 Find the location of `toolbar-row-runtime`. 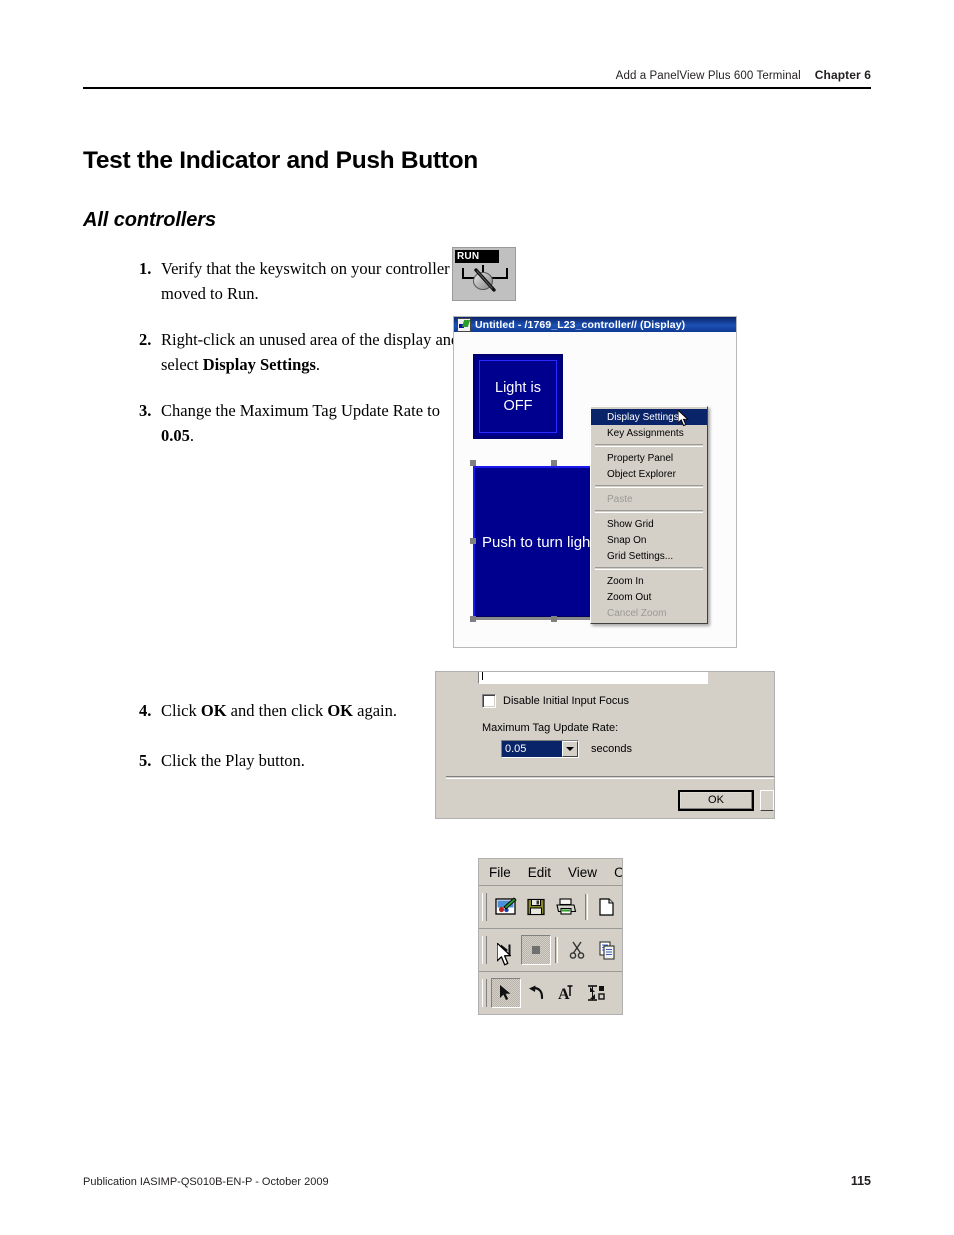

toolbar-row-runtime is located at coordinates (550, 950).